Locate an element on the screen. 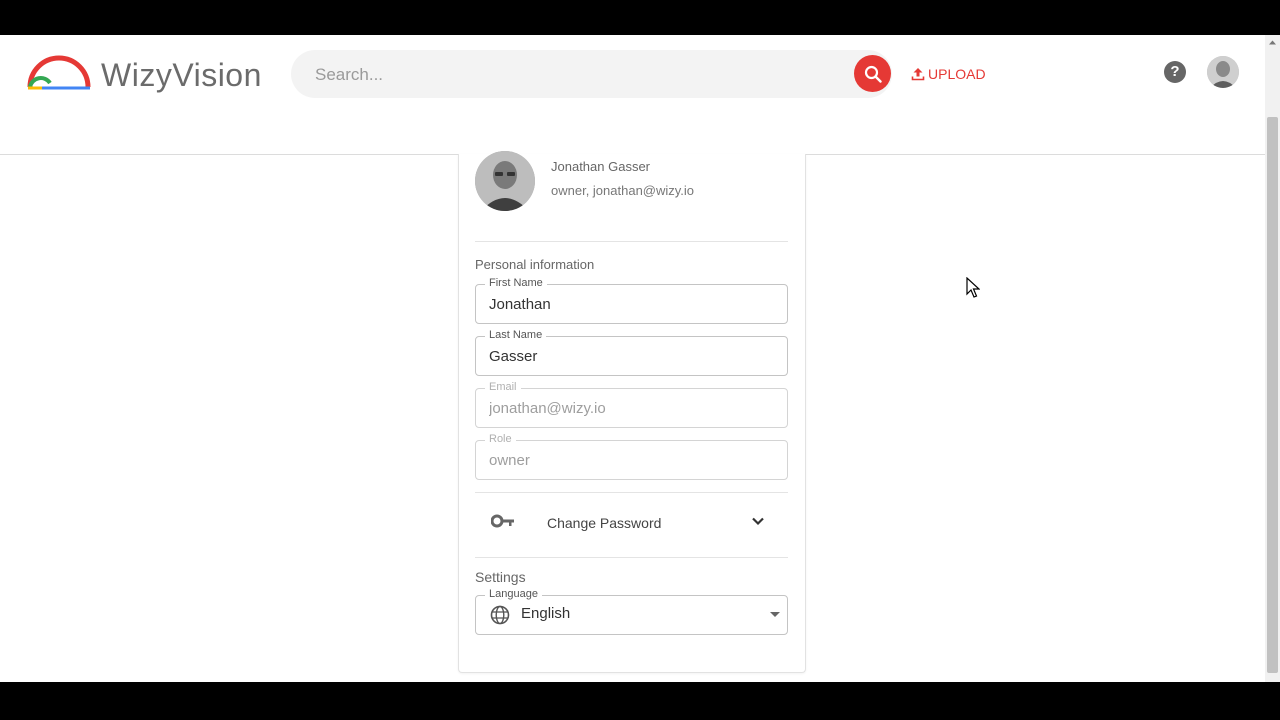 This screenshot has height=720, width=1280. last-name-input is located at coordinates (629, 356).